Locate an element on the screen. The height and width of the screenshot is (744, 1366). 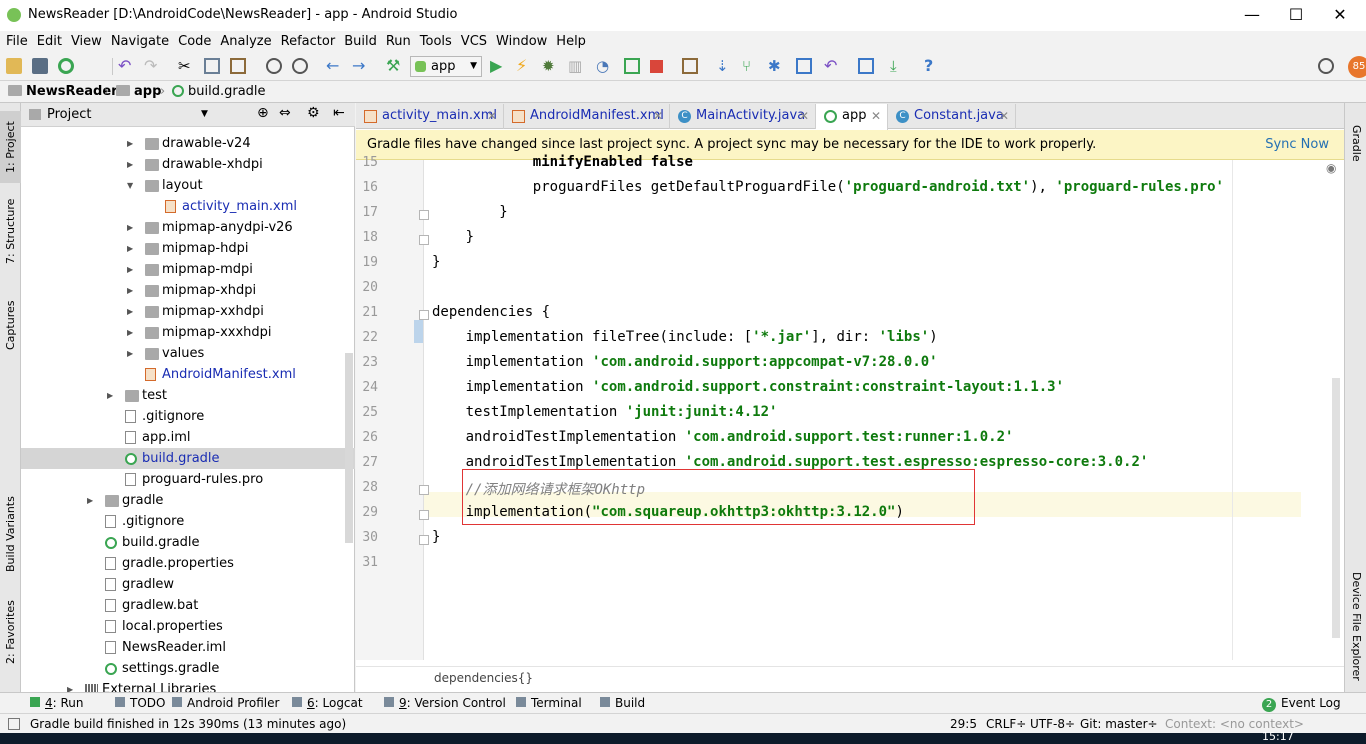
coverage-icon: ▥ is located at coordinates (576, 66).